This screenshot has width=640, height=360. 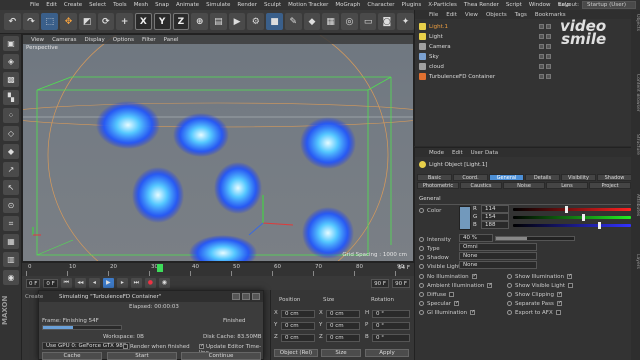 What do you see at coordinates (50, 283) in the screenshot?
I see `min-frame-field: 0 F` at bounding box center [50, 283].